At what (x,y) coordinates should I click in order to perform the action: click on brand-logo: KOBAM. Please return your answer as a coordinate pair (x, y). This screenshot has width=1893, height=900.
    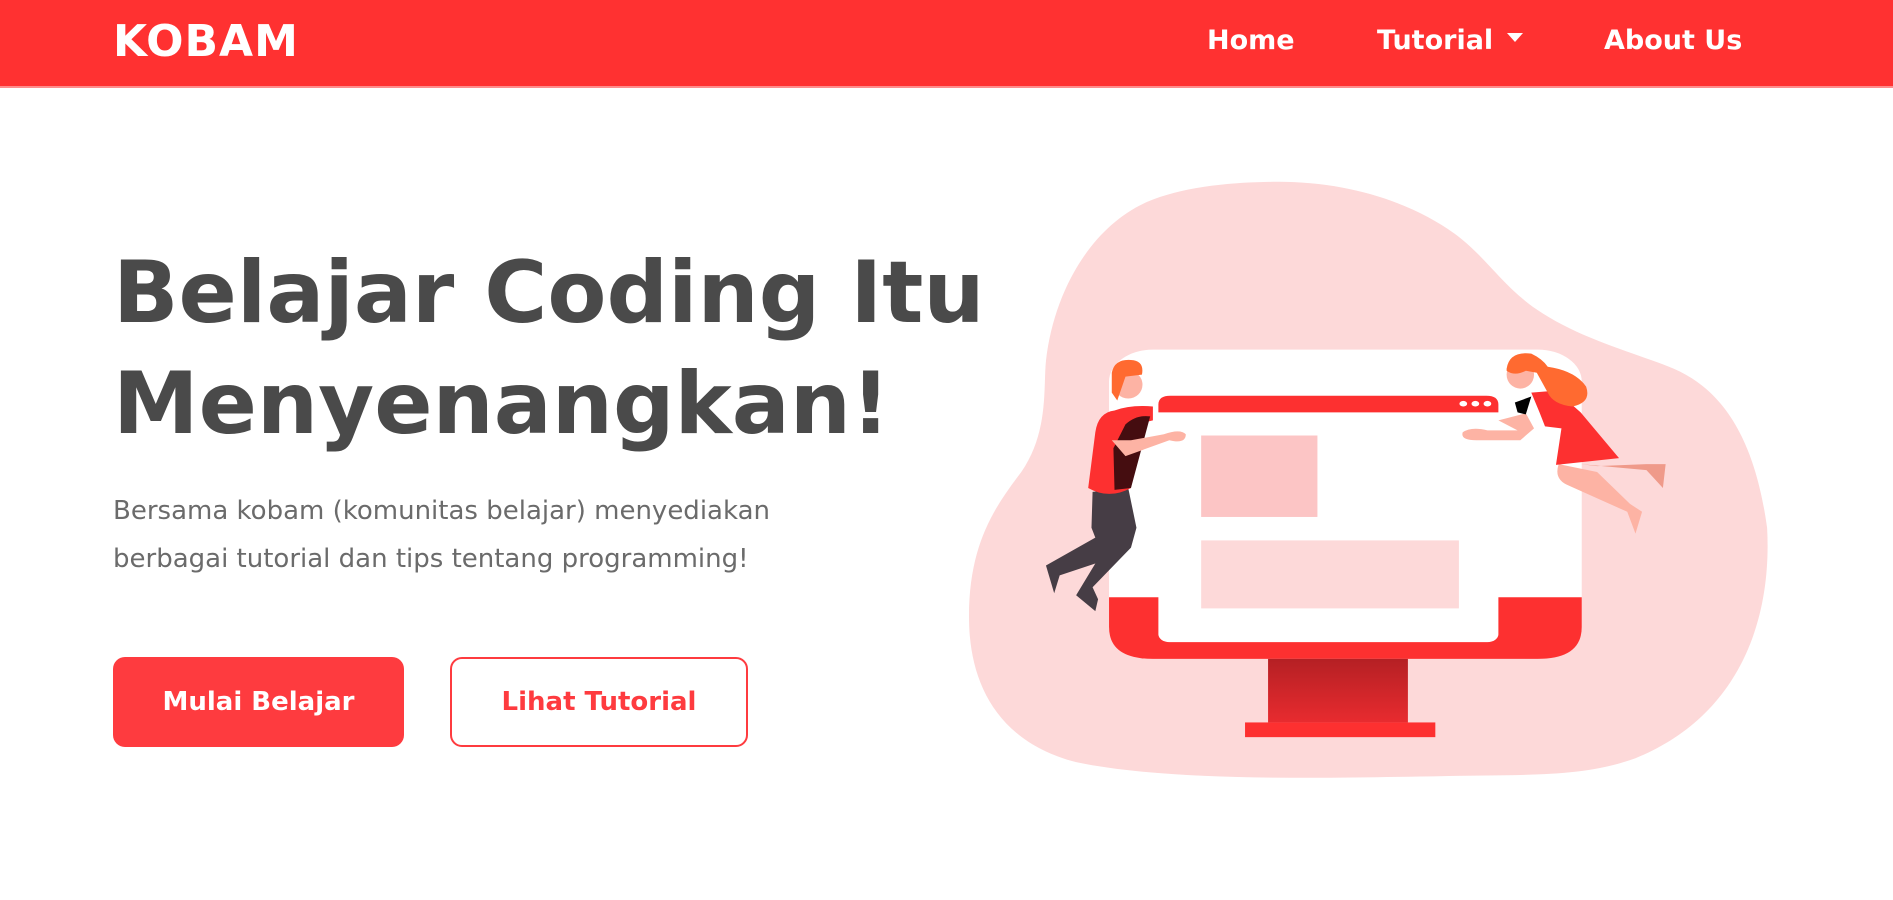
    Looking at the image, I should click on (206, 41).